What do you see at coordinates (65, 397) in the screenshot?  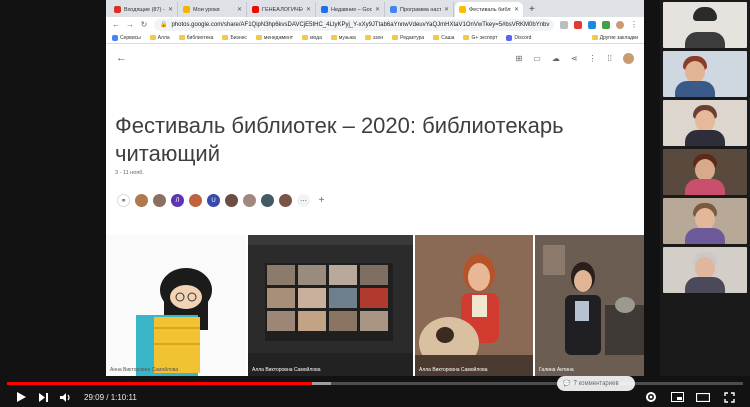 I see `volume-icon` at bounding box center [65, 397].